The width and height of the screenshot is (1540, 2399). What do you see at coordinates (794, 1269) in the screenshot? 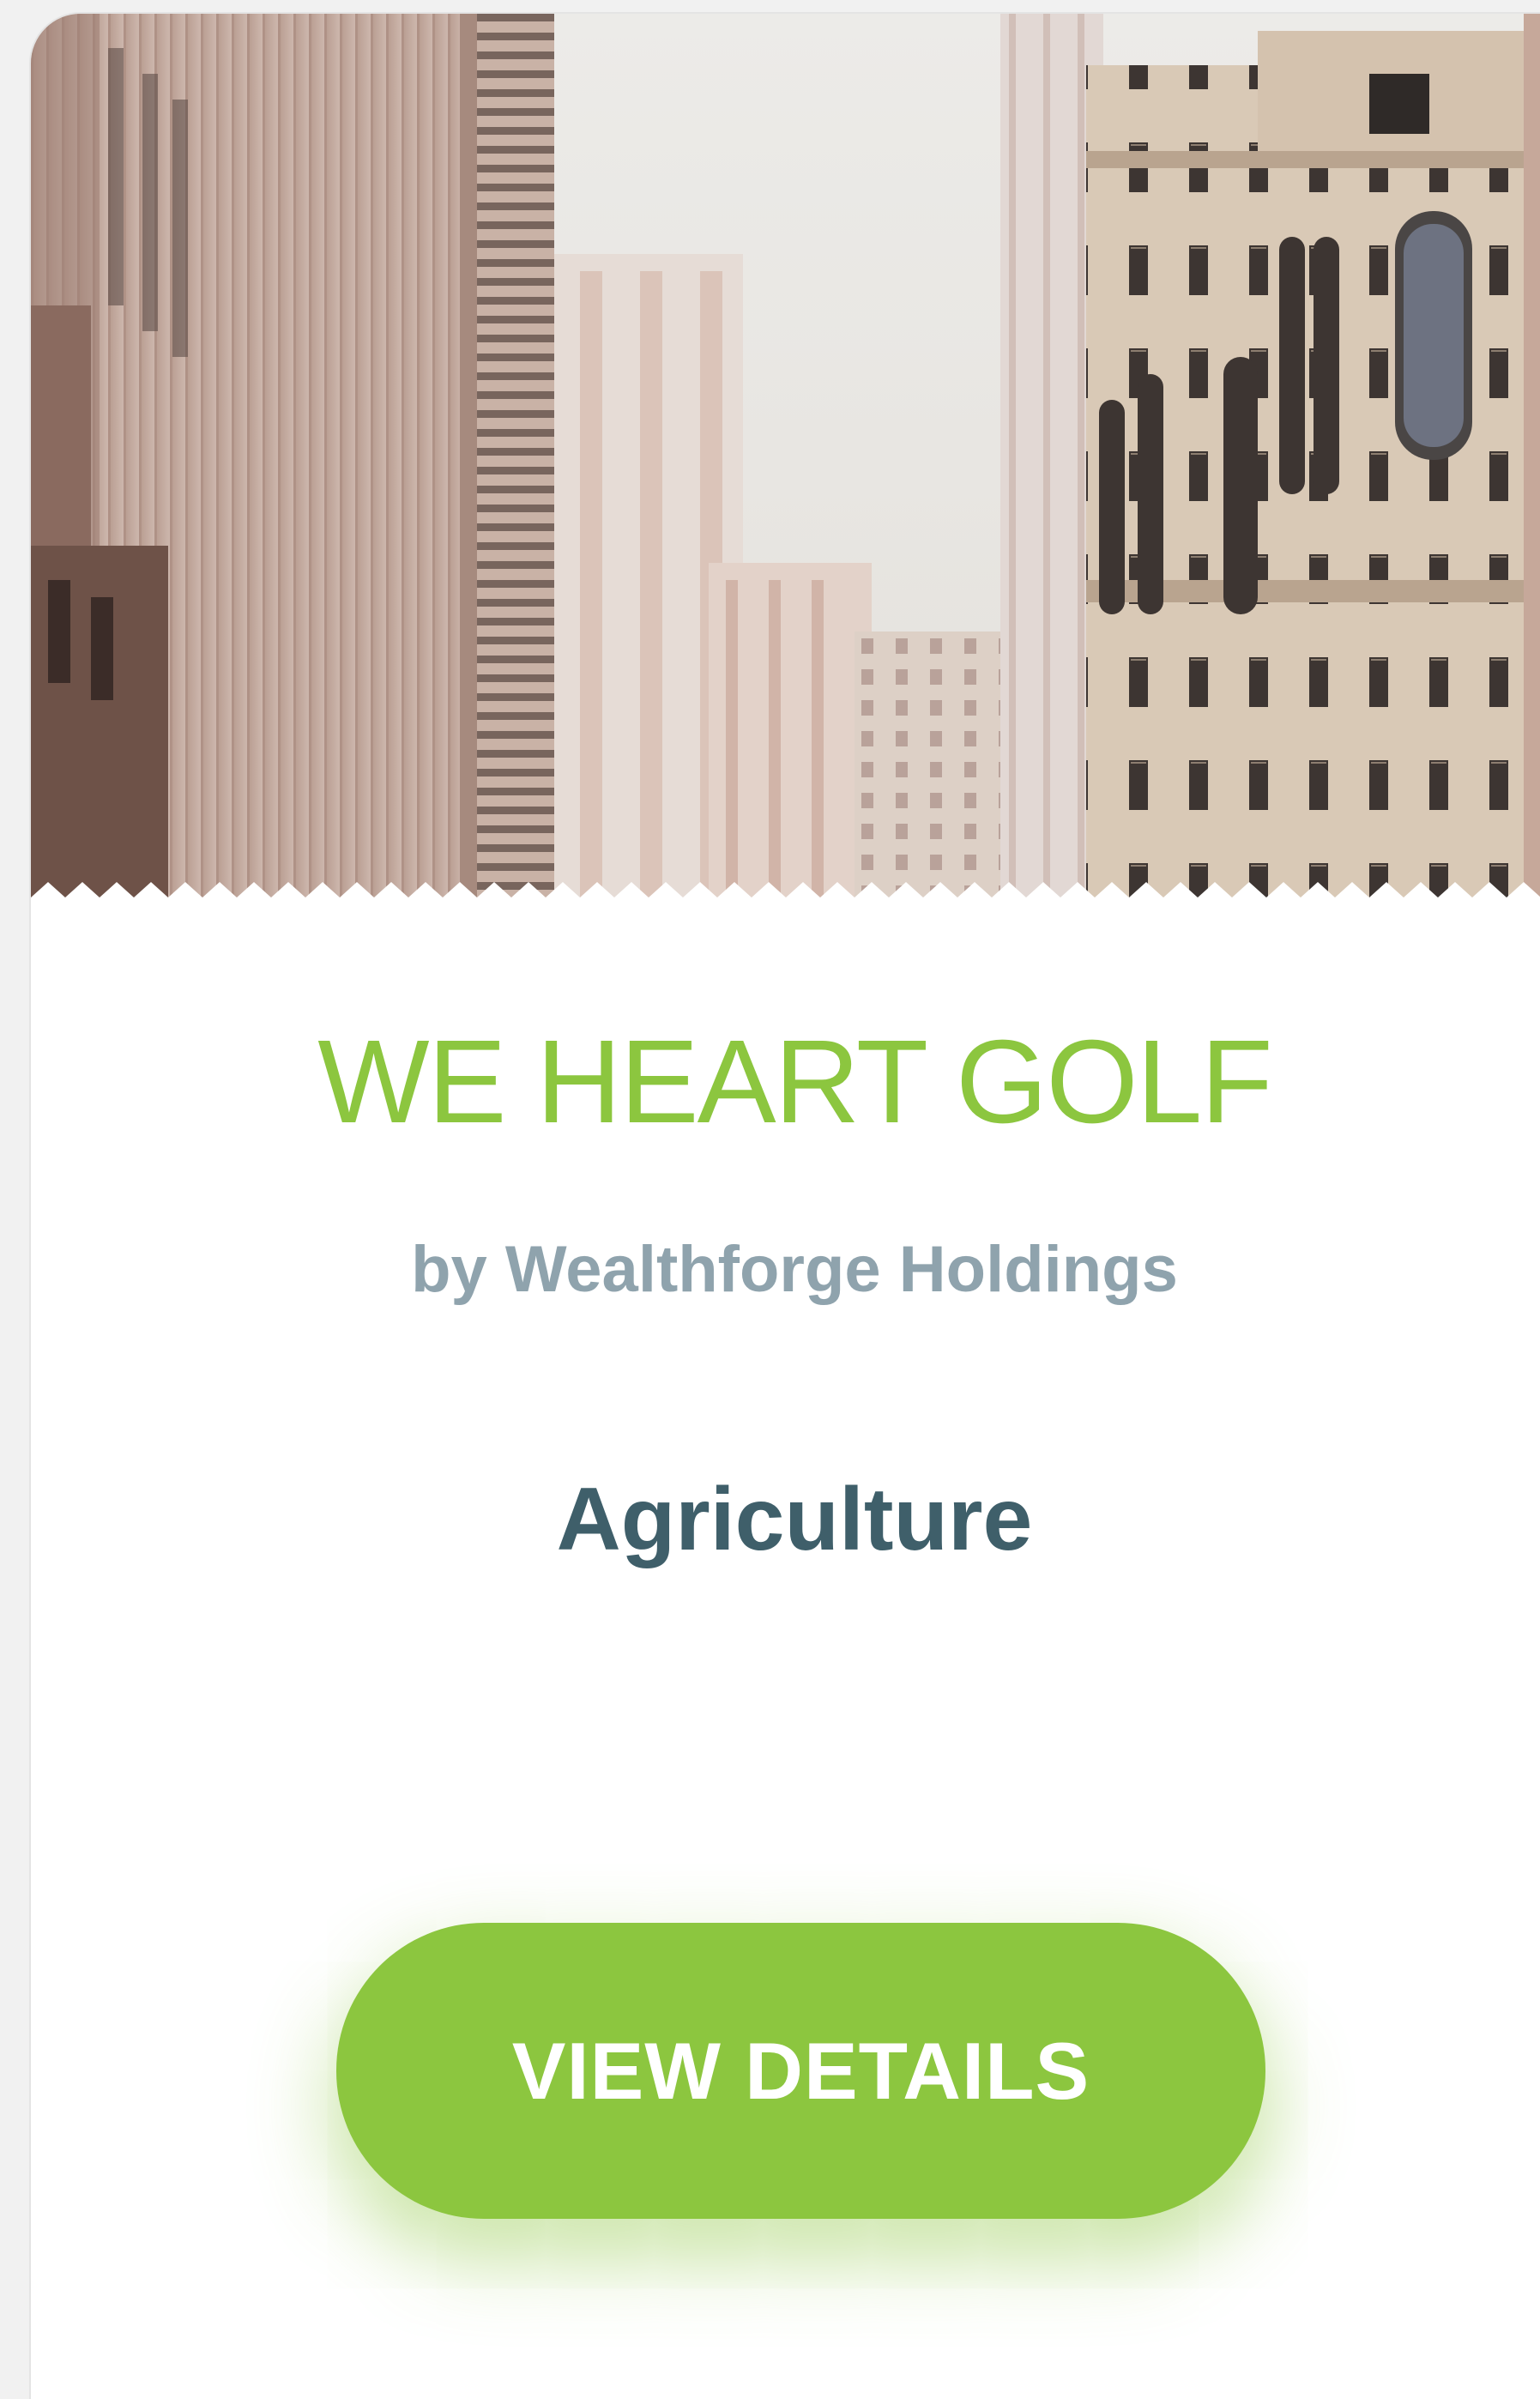
I see `offering-issuer: by Wealthforge Holdings` at bounding box center [794, 1269].